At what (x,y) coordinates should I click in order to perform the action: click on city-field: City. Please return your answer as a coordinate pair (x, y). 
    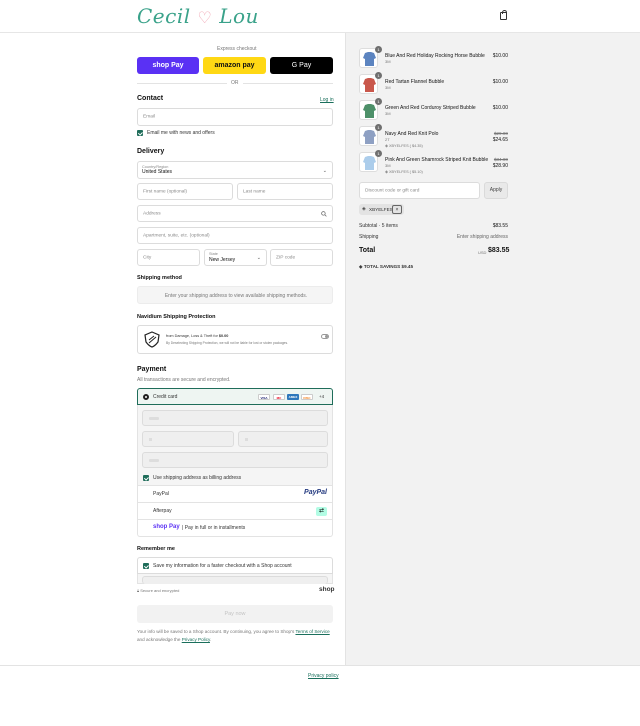
    Looking at the image, I should click on (168, 257).